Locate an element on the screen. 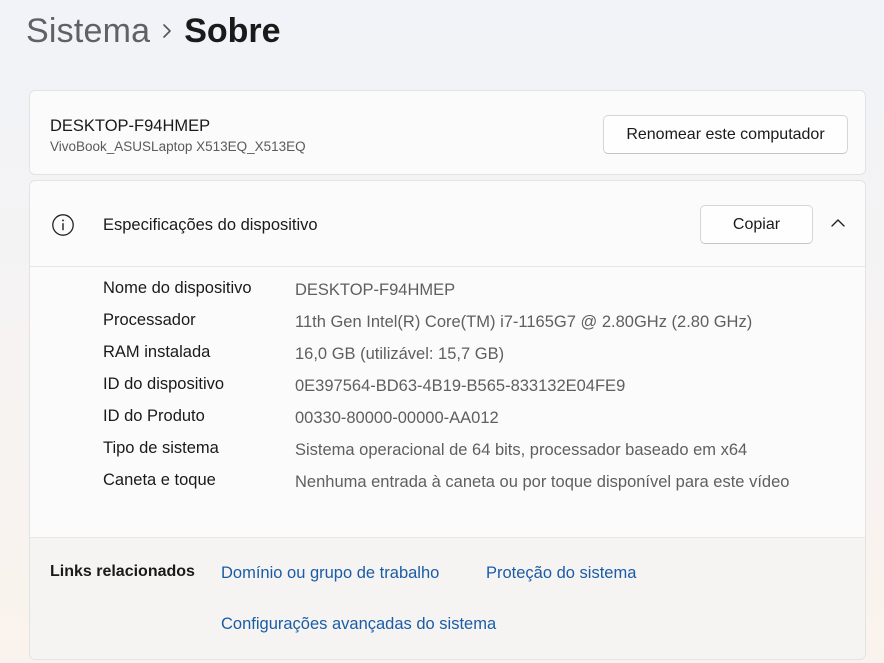 The height and width of the screenshot is (663, 884). link-advanced-system-settings: Configurações avançadas do sistema is located at coordinates (358, 624).